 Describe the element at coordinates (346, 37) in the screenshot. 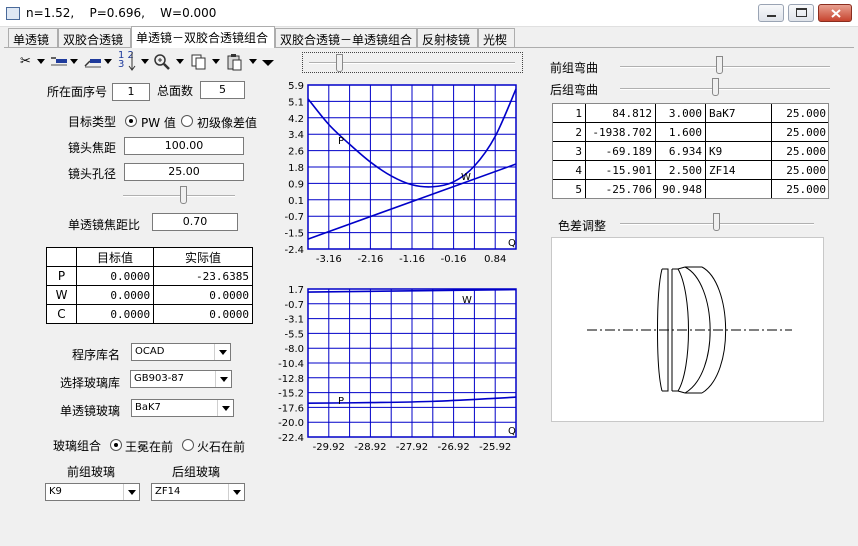

I see `tab-3: 双胶合透镜－单透镜组合` at that location.